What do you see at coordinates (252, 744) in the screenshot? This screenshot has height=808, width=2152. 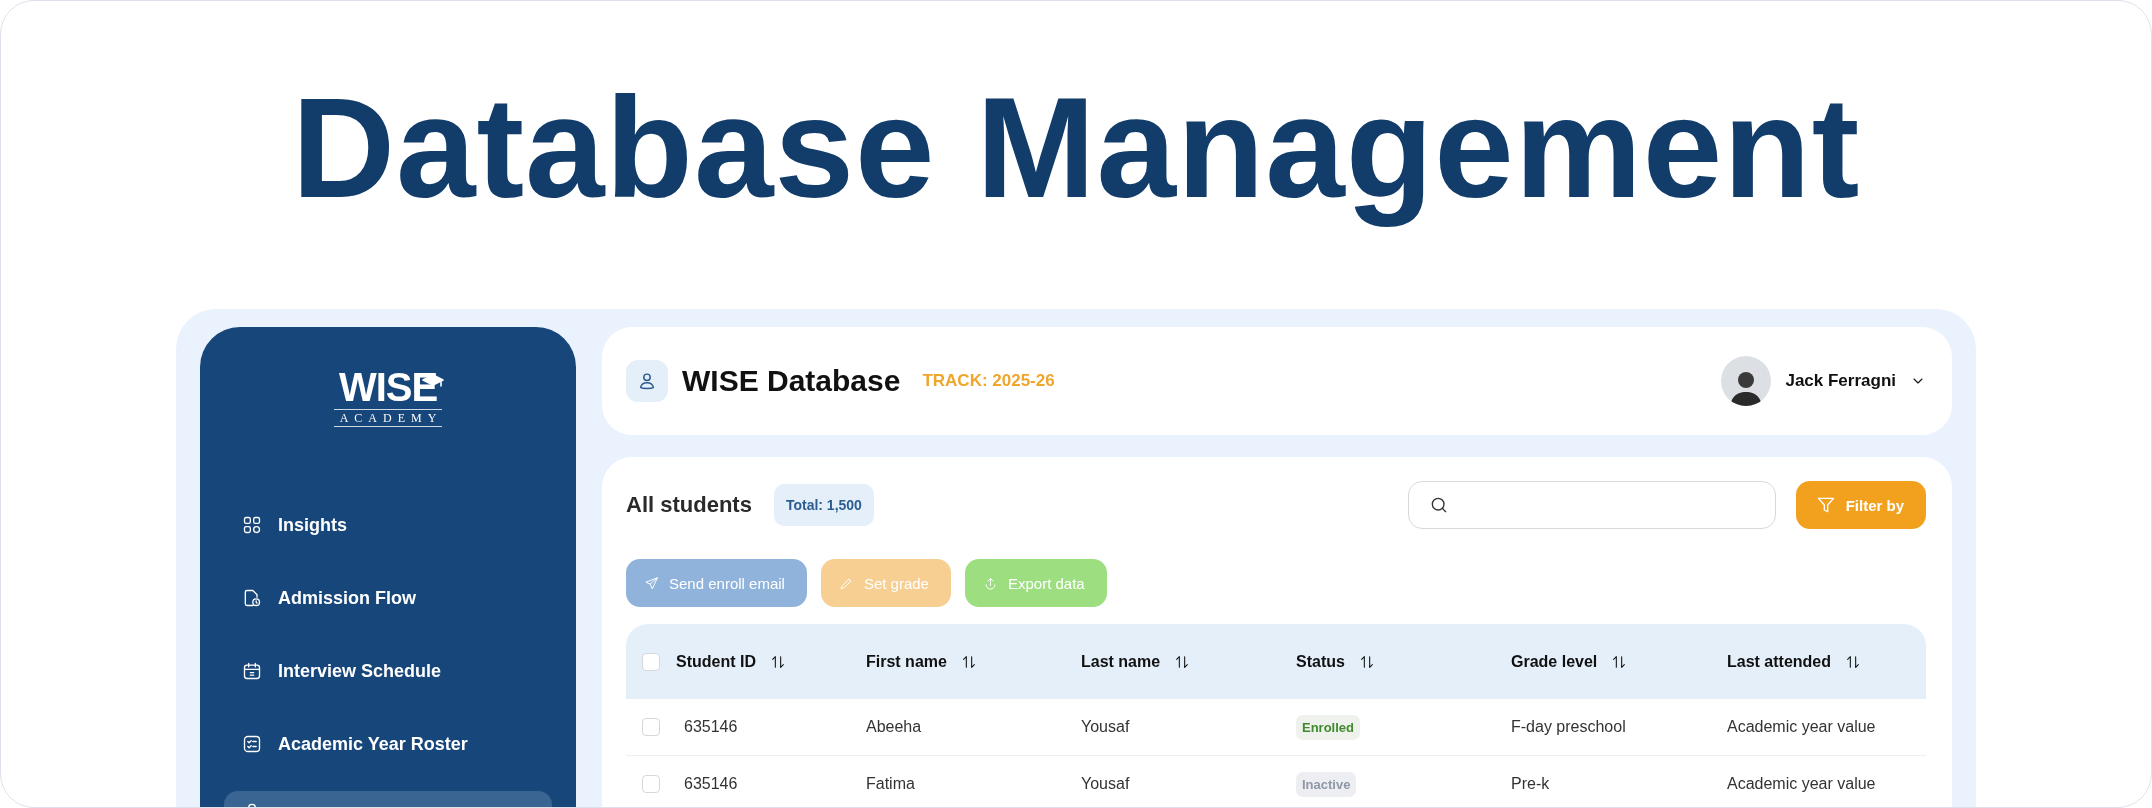 I see `checklist-icon` at bounding box center [252, 744].